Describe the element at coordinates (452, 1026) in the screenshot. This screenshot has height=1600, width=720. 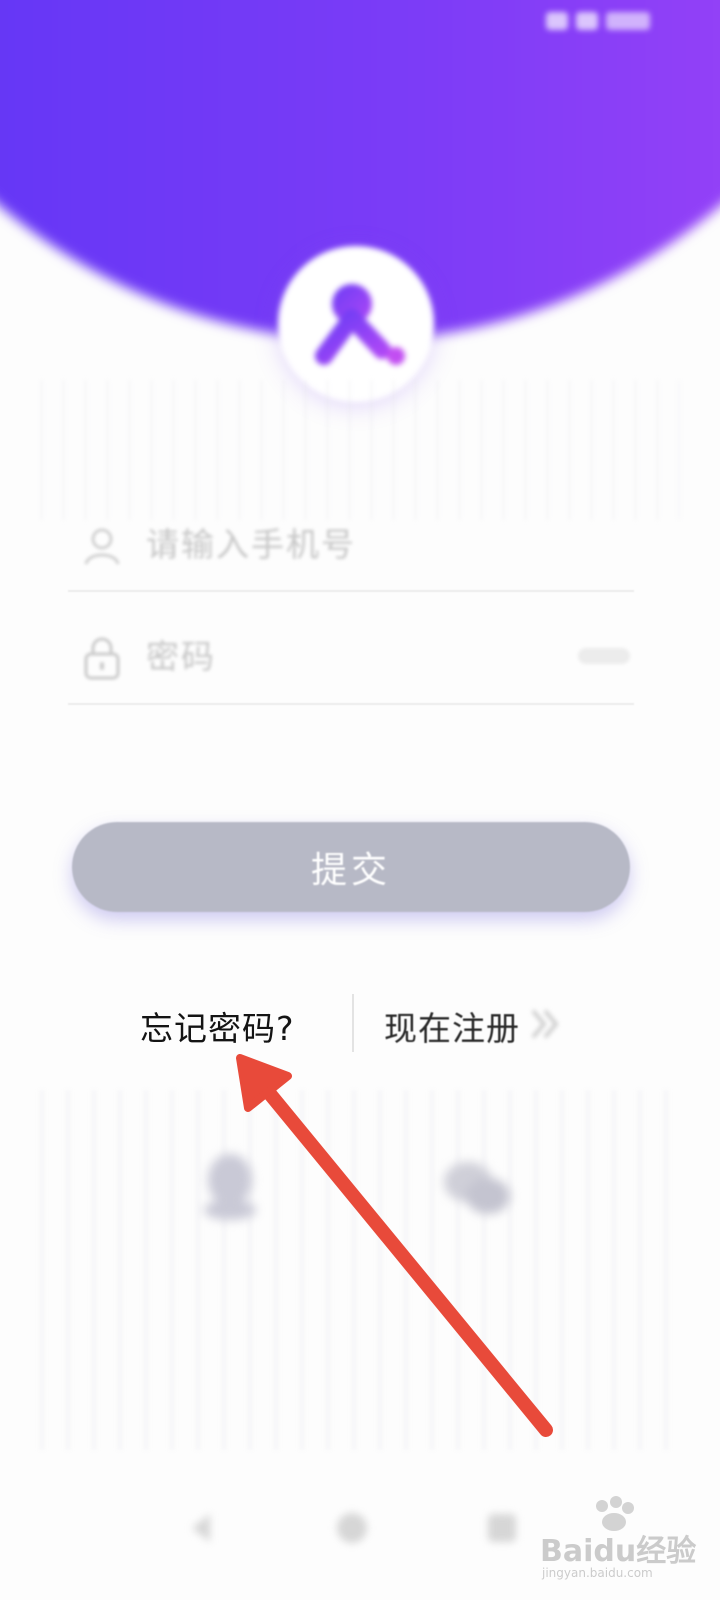
I see `register-now-link: 现在注册` at that location.